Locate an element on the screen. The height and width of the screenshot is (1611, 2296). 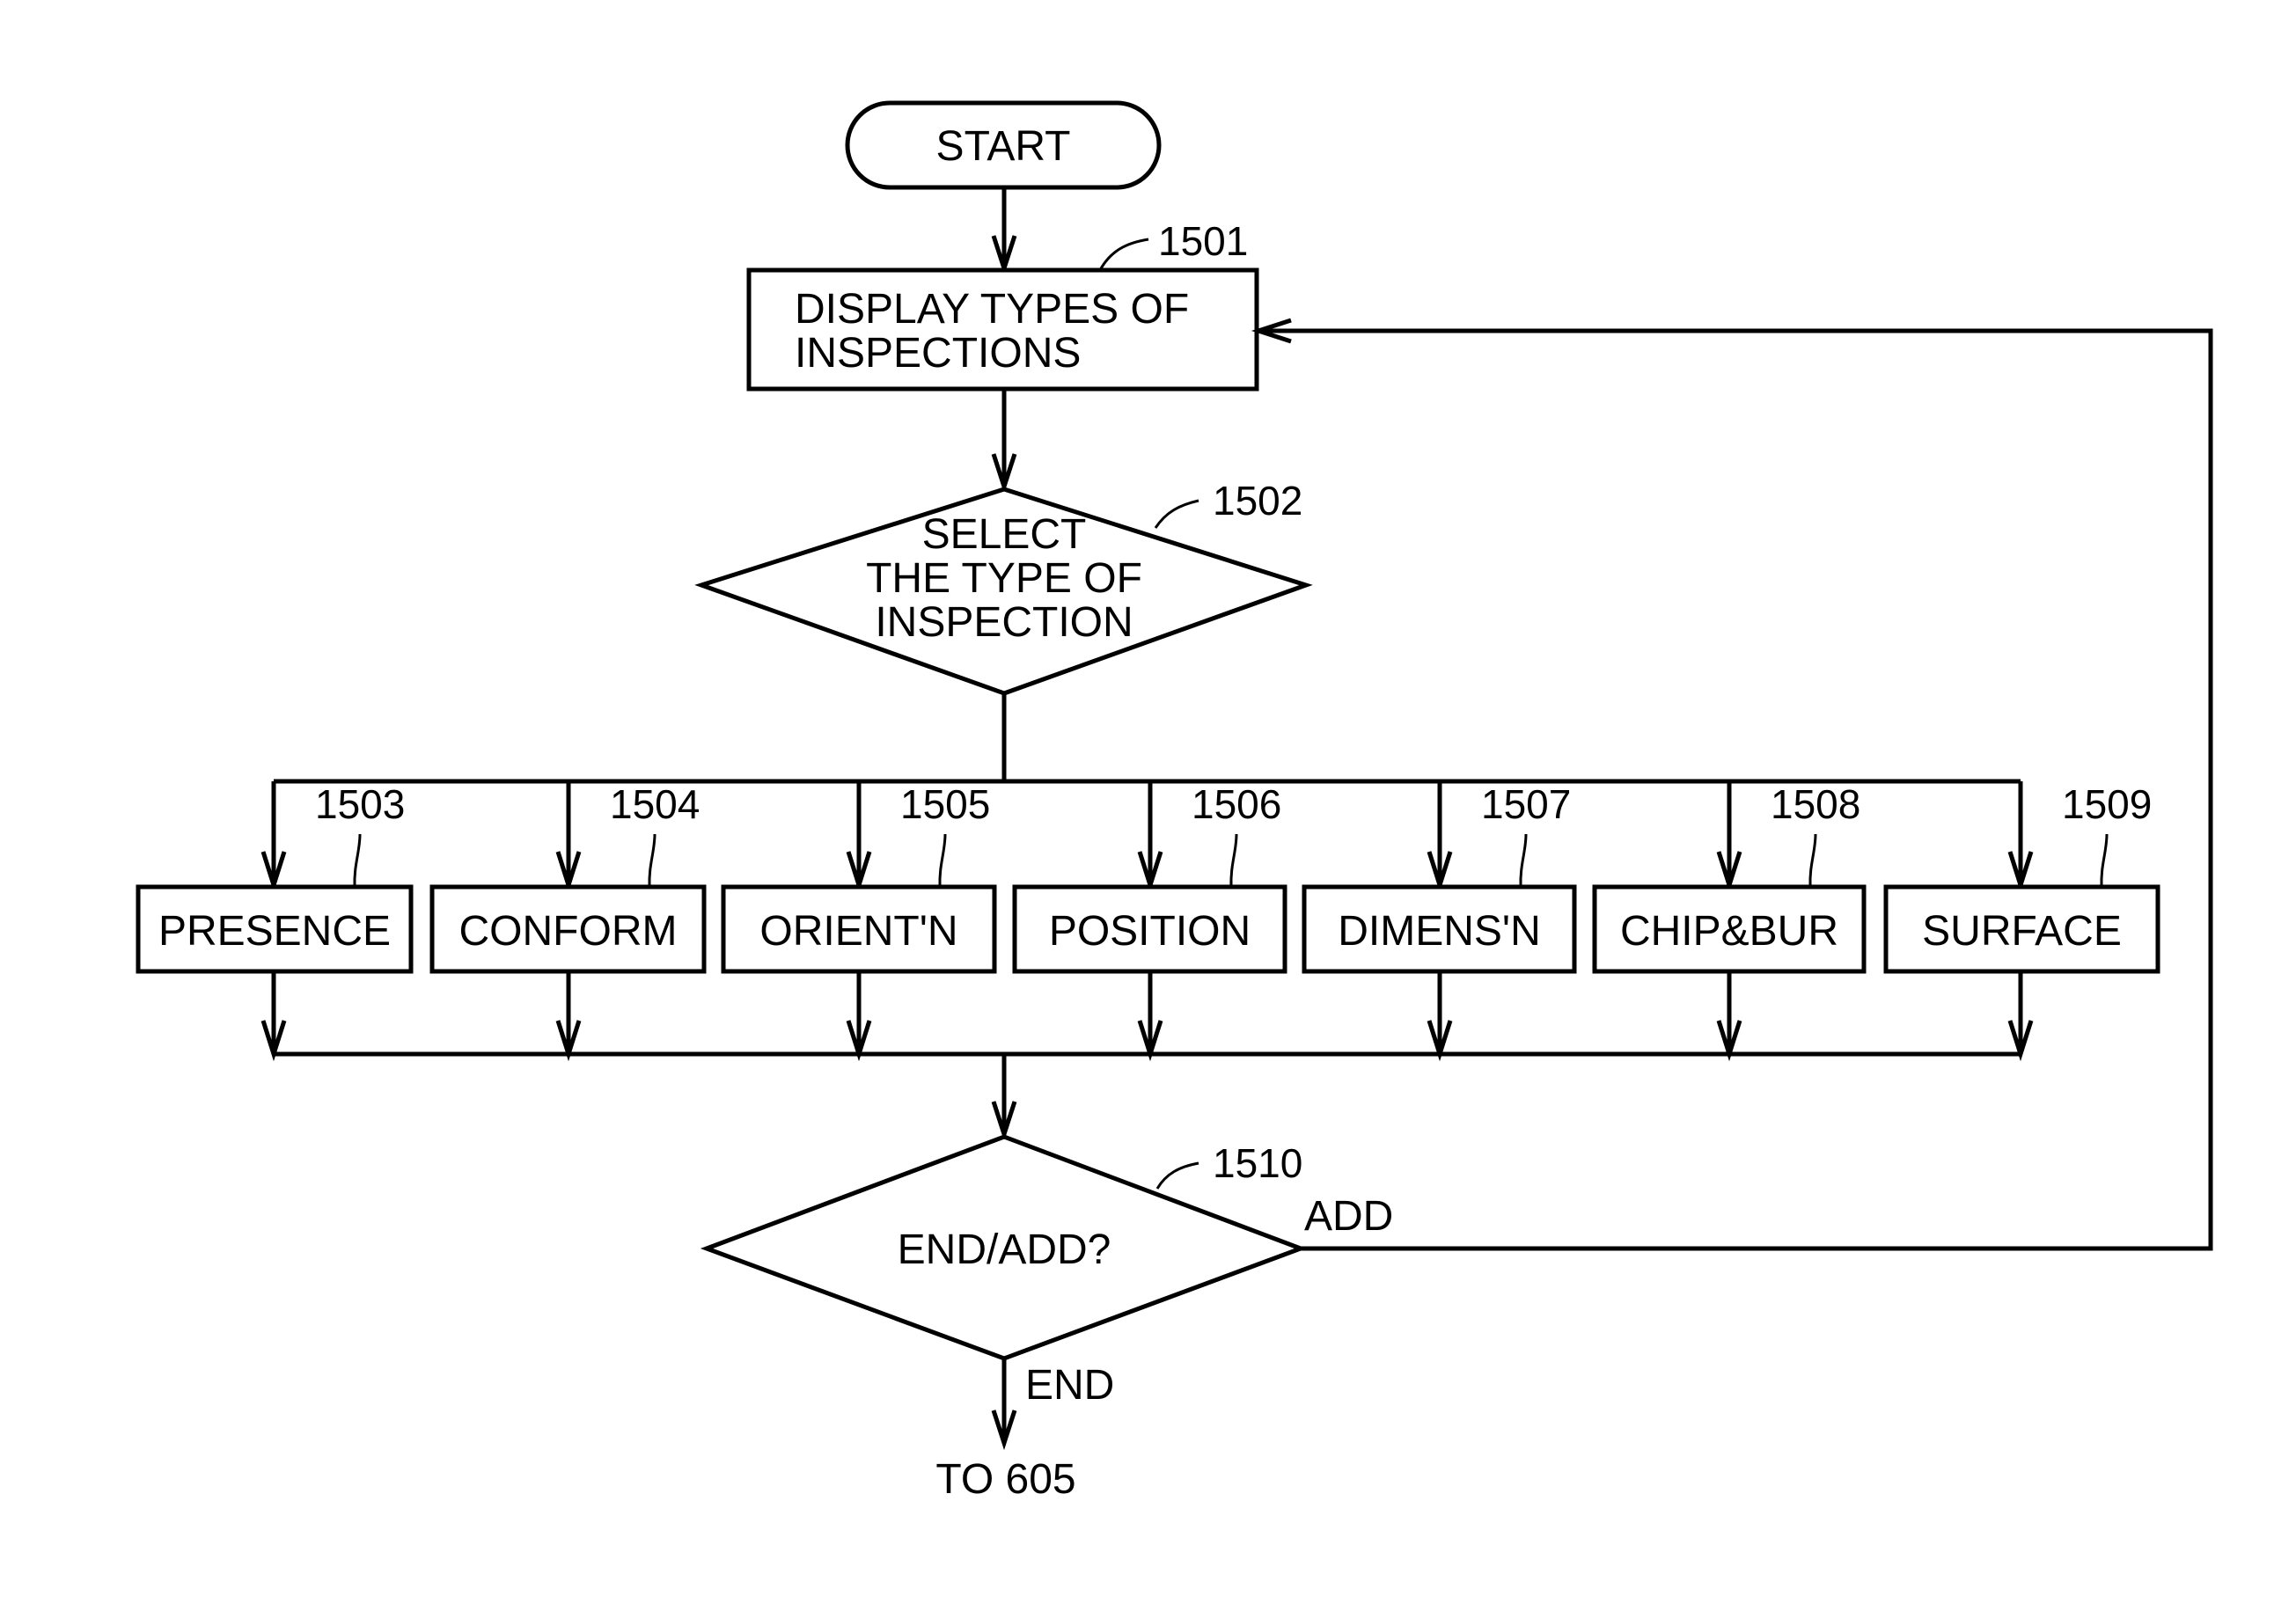
ref-number: 1501 is located at coordinates (1203, 241).